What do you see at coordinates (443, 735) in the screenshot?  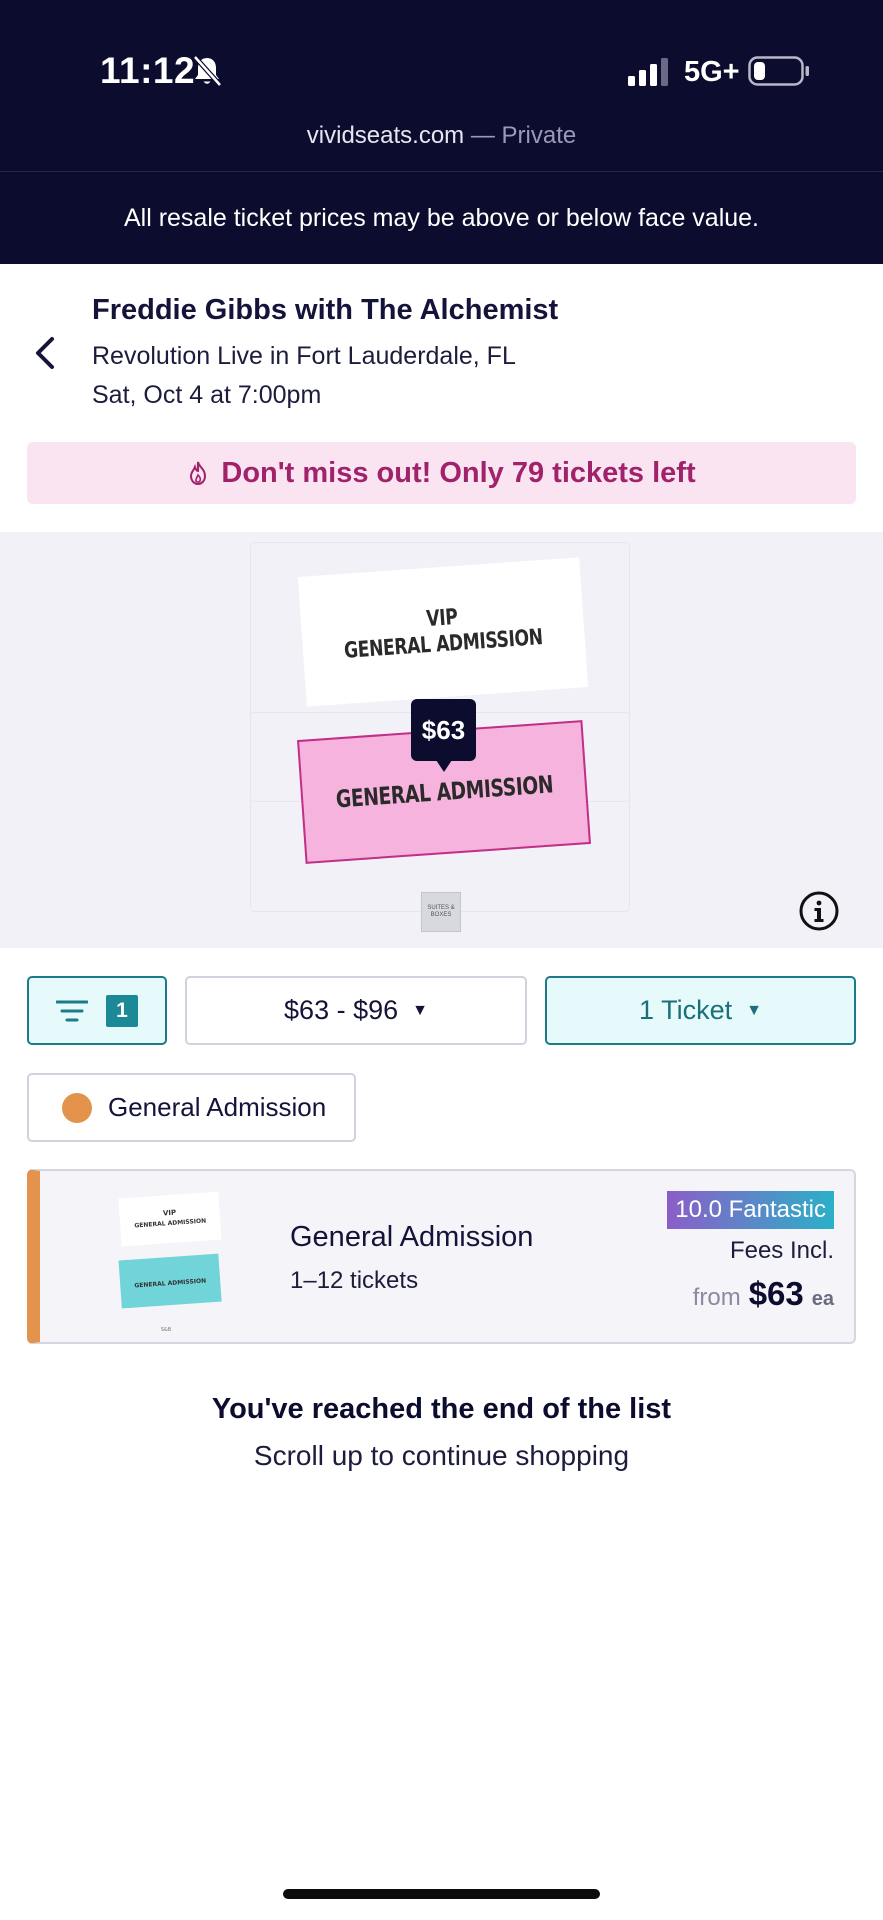 I see `map-price-pin: $63` at bounding box center [443, 735].